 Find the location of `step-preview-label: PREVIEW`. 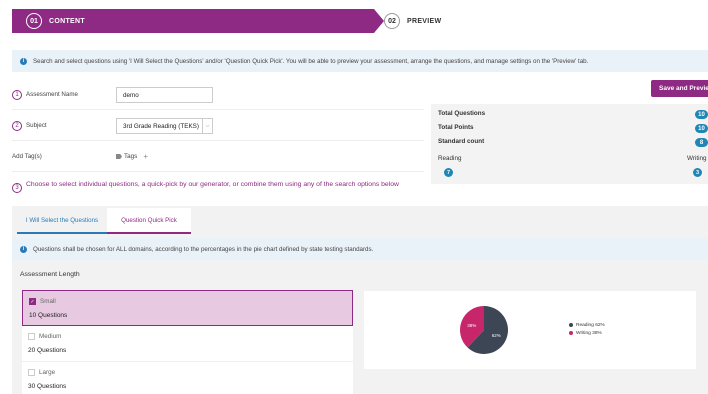

step-preview-label: PREVIEW is located at coordinates (424, 21).